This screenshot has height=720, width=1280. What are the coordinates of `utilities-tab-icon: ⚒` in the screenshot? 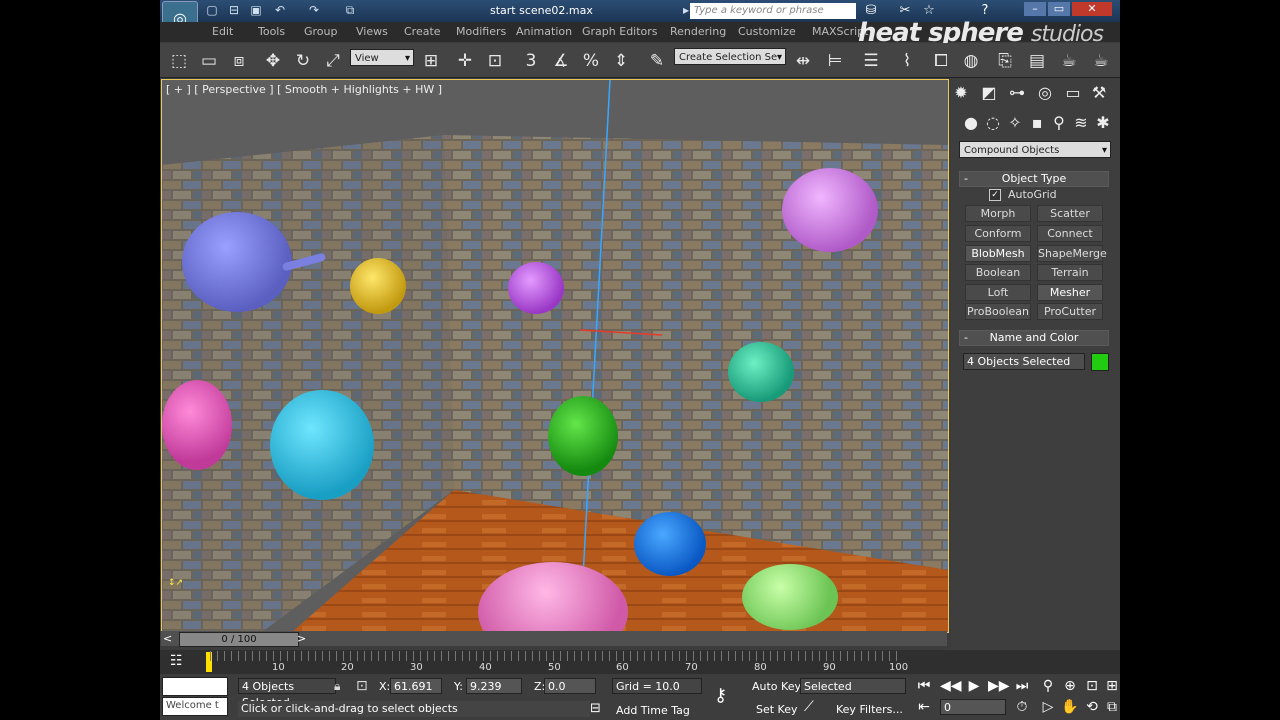 It's located at (1099, 93).